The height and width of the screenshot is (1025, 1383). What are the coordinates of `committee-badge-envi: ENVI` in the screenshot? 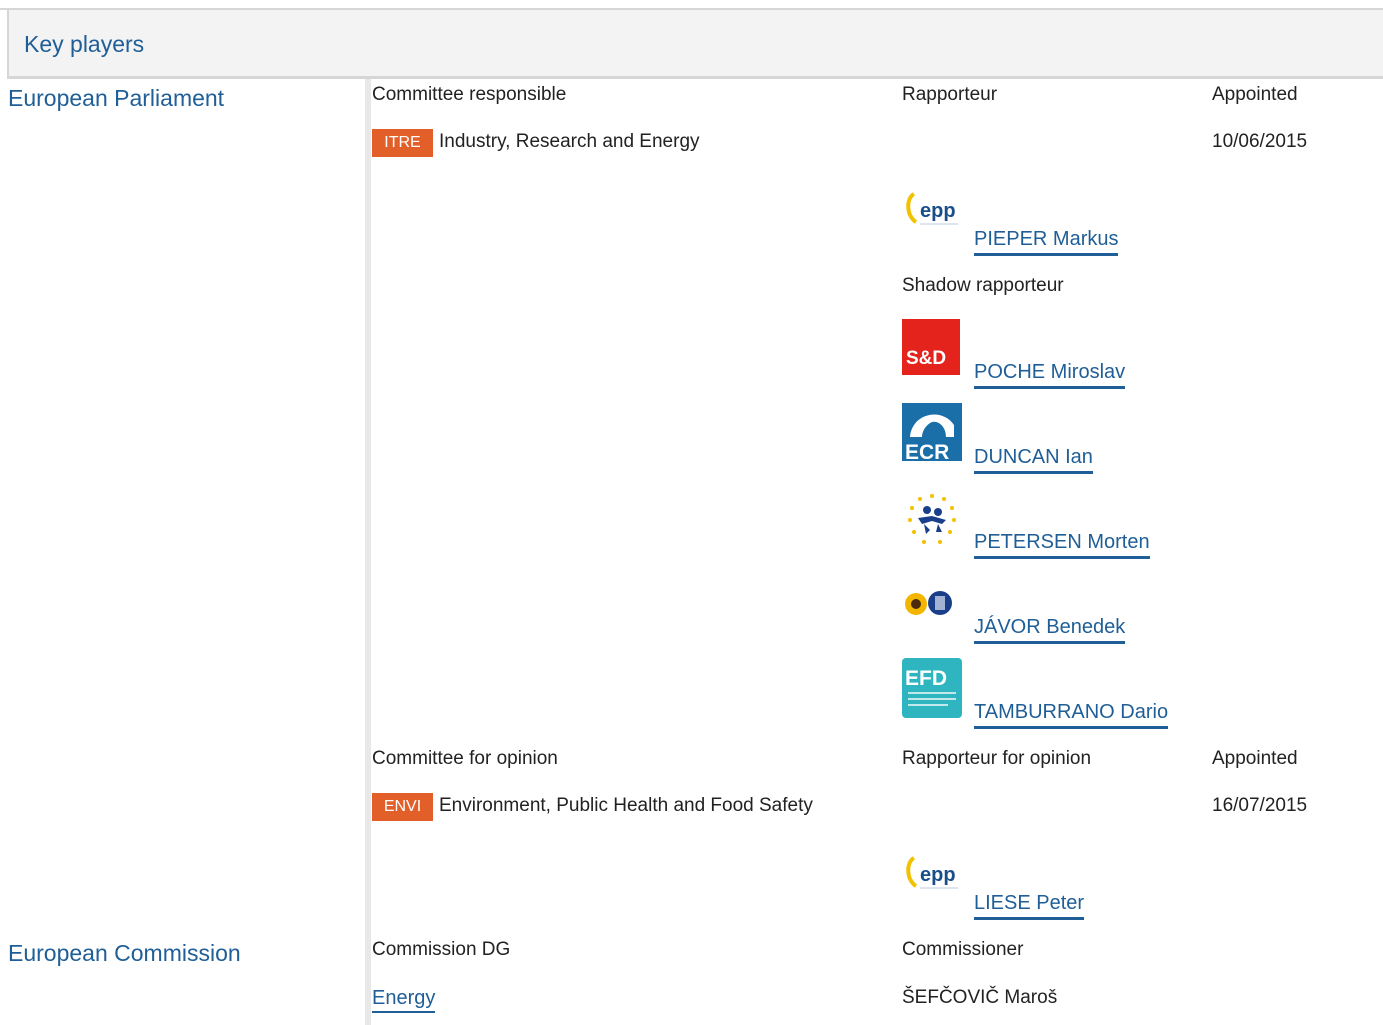 It's located at (402, 807).